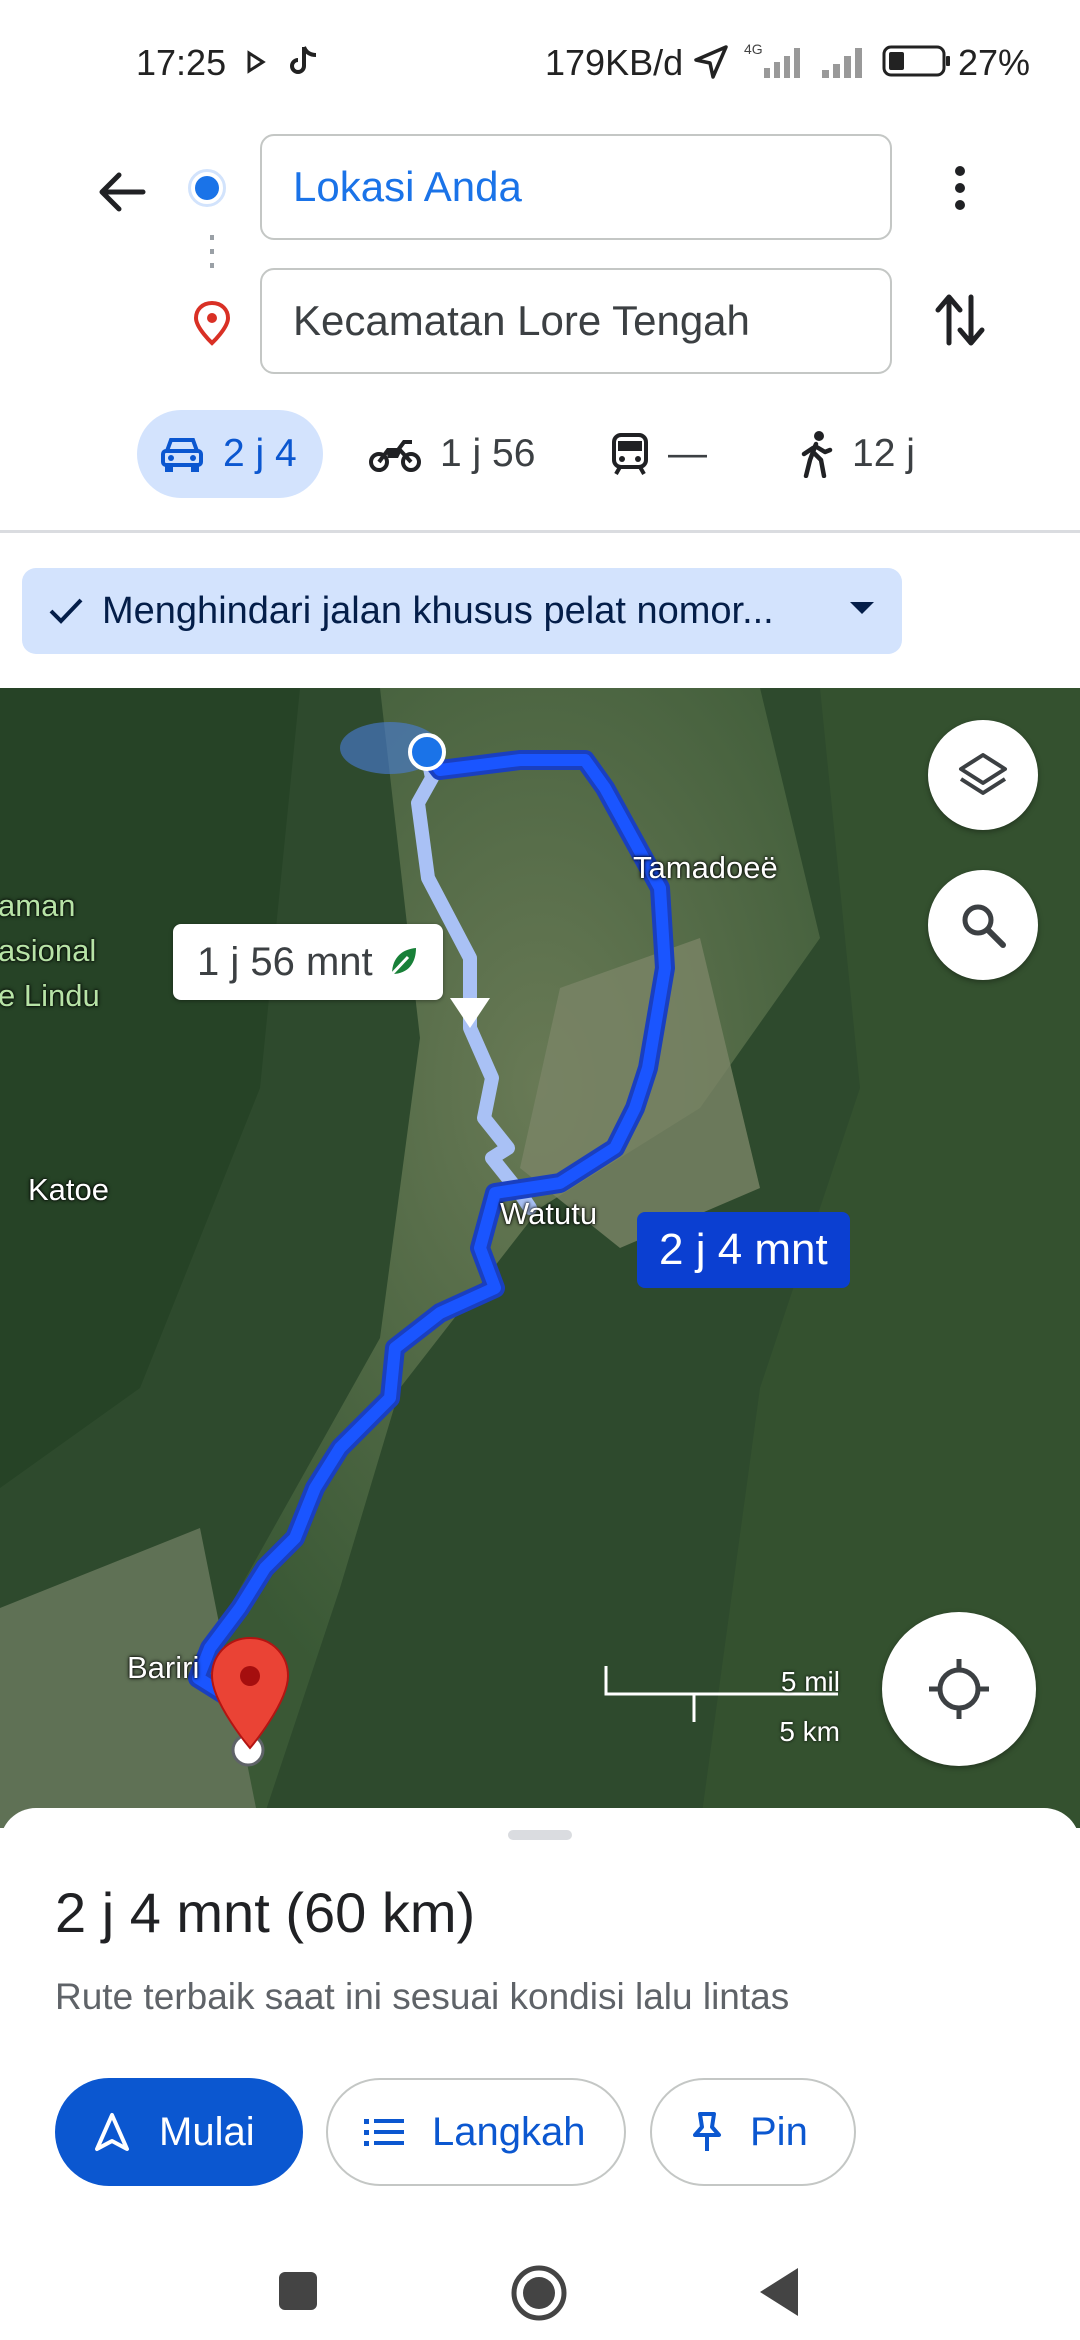 The width and height of the screenshot is (1080, 2340). Describe the element at coordinates (809, 1731) in the screenshot. I see `scale-metric: 5 km` at that location.